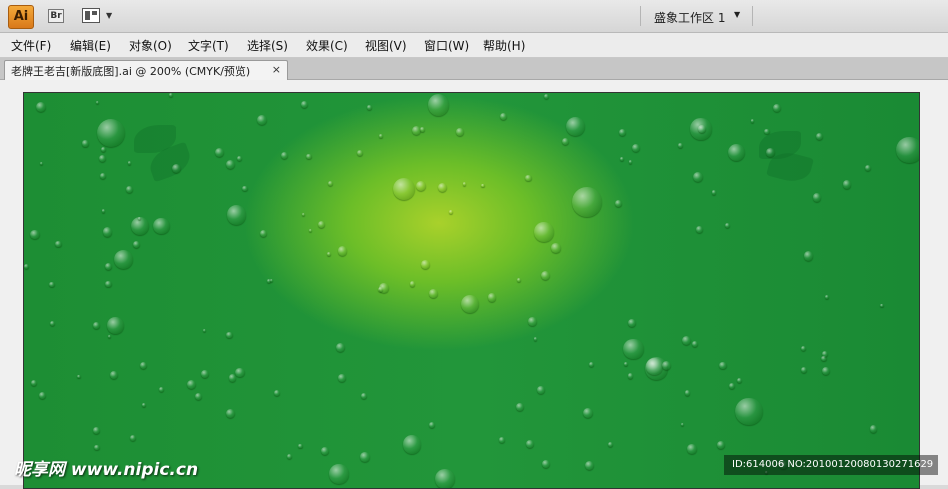 The image size is (948, 489). Describe the element at coordinates (446, 45) in the screenshot. I see `menu-window: 窗口(W)` at that location.